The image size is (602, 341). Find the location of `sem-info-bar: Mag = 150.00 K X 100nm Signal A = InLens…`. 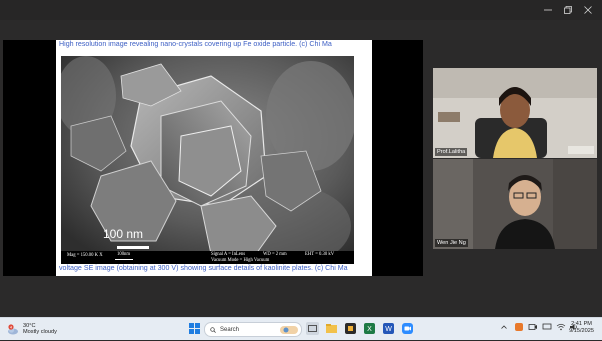

sem-info-bar: Mag = 150.00 K X 100nm Signal A = InLens… is located at coordinates (207, 257).